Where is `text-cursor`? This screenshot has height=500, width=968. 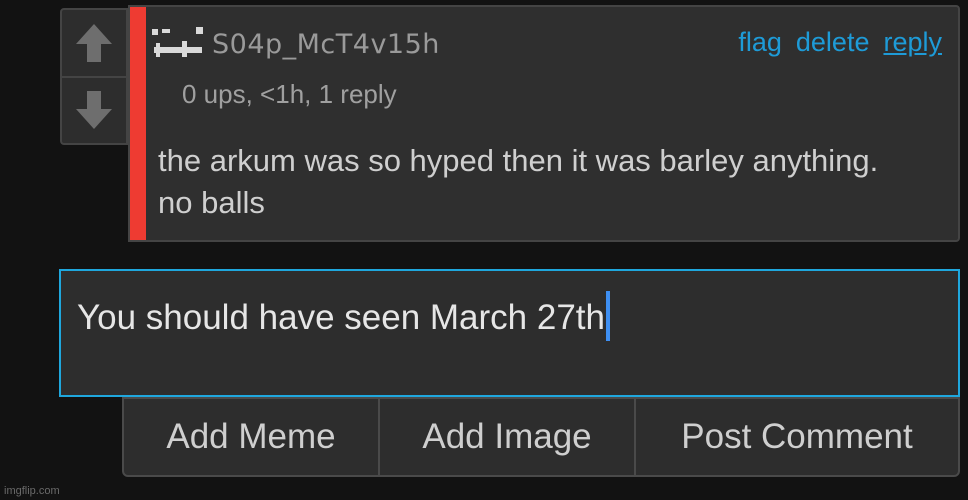
text-cursor is located at coordinates (607, 316).